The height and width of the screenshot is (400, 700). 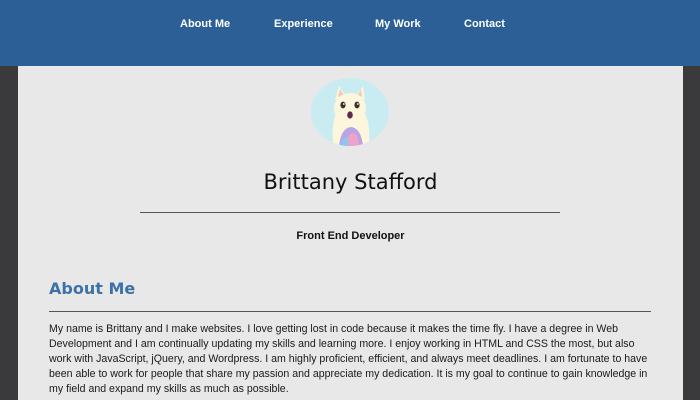 What do you see at coordinates (350, 26) in the screenshot?
I see `nav-links: About Me Experience My Work Contact` at bounding box center [350, 26].